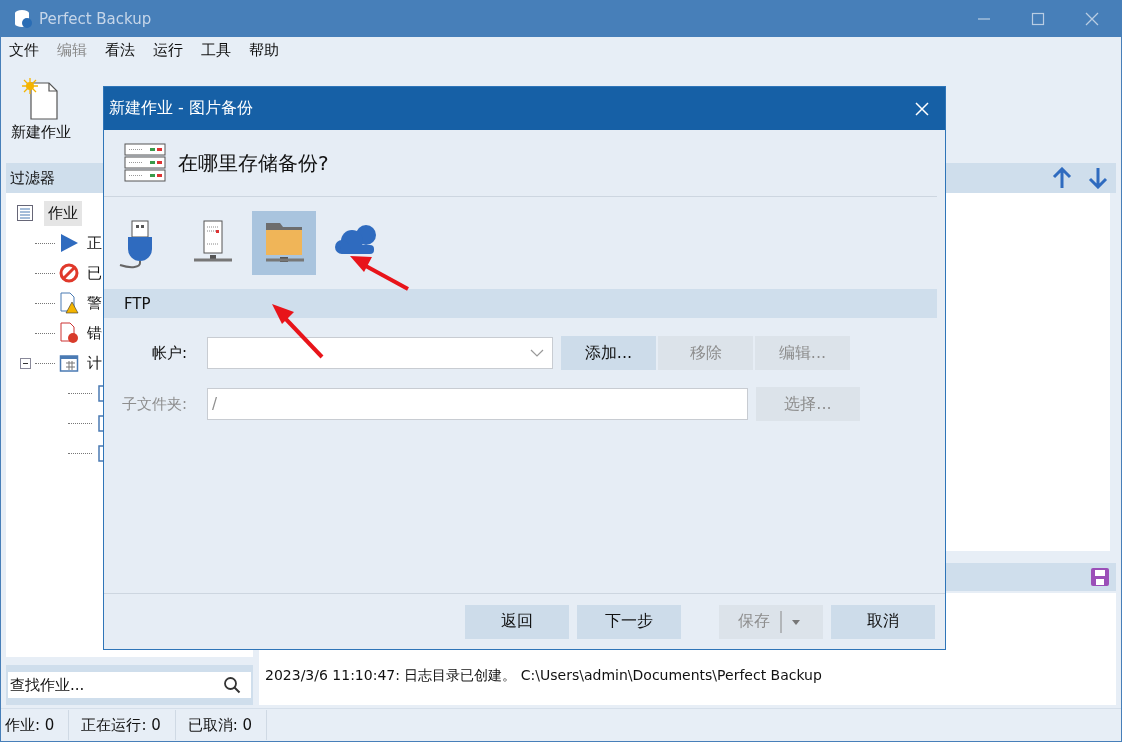  What do you see at coordinates (1062, 178) in the screenshot?
I see `up-arrow-icon` at bounding box center [1062, 178].